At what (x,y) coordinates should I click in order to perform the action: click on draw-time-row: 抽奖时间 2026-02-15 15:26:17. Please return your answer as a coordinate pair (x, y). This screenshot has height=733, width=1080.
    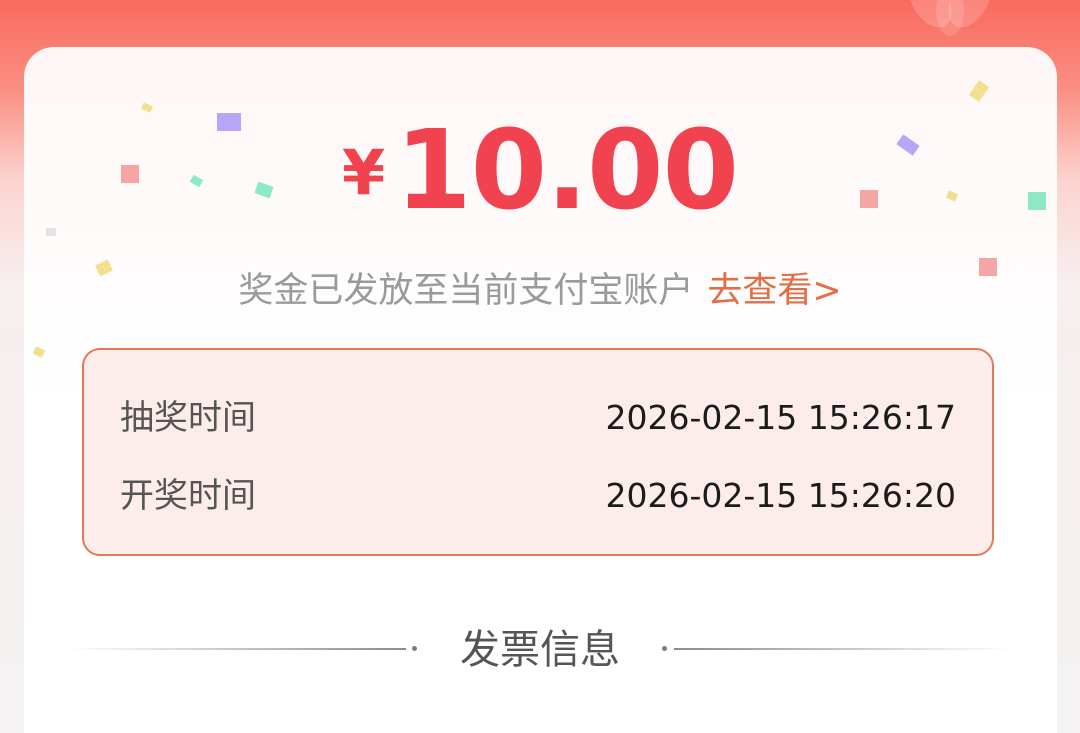
    Looking at the image, I should click on (538, 418).